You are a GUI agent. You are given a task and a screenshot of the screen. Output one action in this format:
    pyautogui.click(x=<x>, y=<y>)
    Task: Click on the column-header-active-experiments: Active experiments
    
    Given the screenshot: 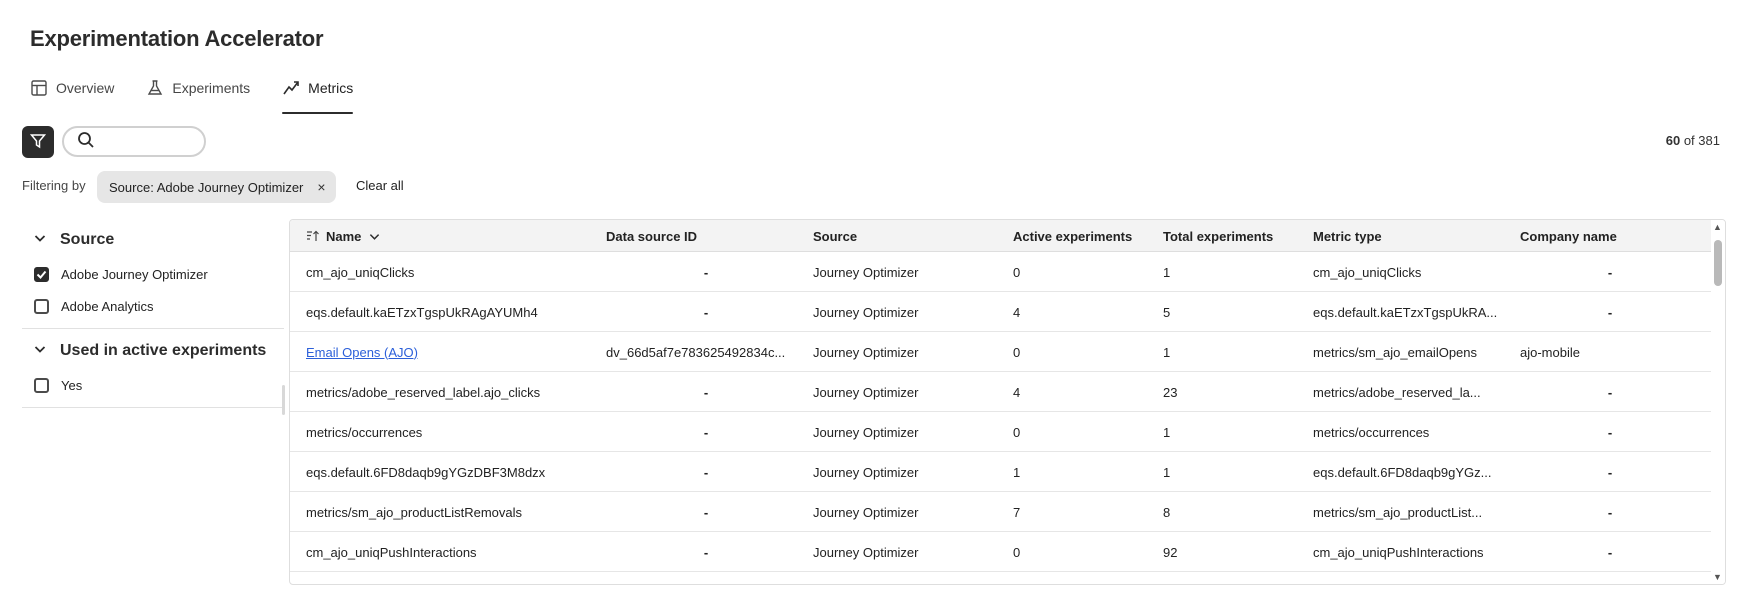 What is the action you would take?
    pyautogui.click(x=1072, y=236)
    